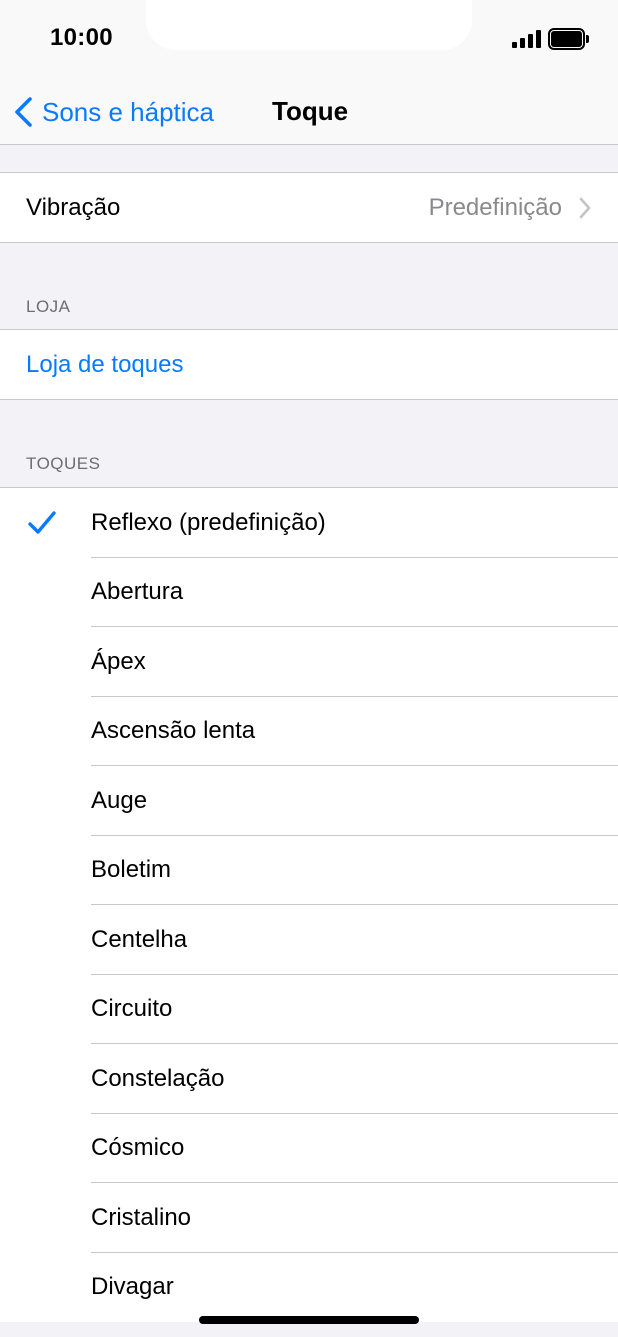 This screenshot has width=618, height=1337. What do you see at coordinates (309, 1320) in the screenshot?
I see `home-indicator` at bounding box center [309, 1320].